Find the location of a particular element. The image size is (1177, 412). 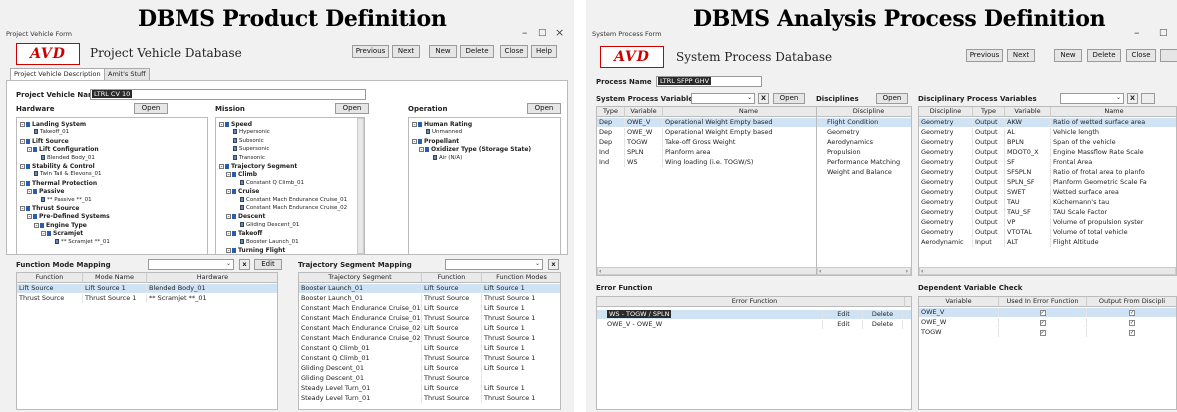

table-row: Geometry Output TAU Küchemann's tau is located at coordinates (1047, 202).